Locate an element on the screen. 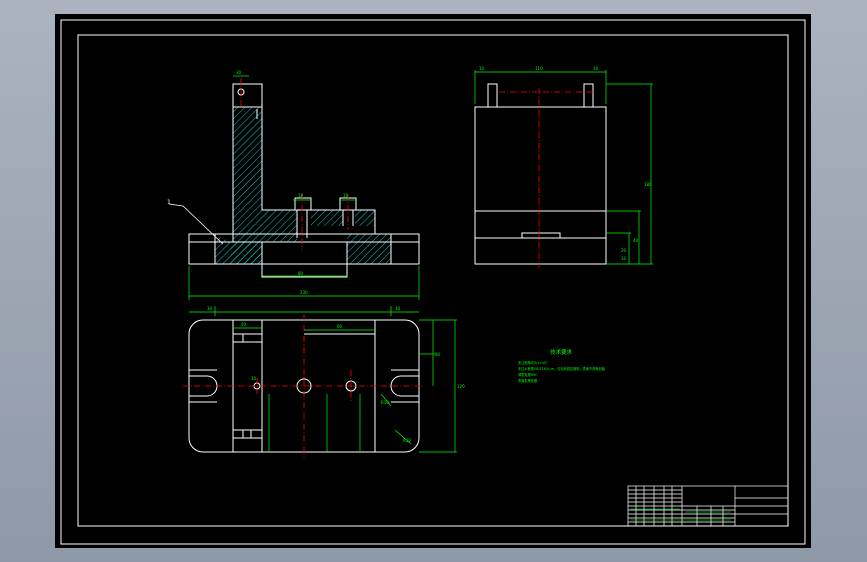 This screenshot has height=562, width=867. part-label: 1 is located at coordinates (169, 202).